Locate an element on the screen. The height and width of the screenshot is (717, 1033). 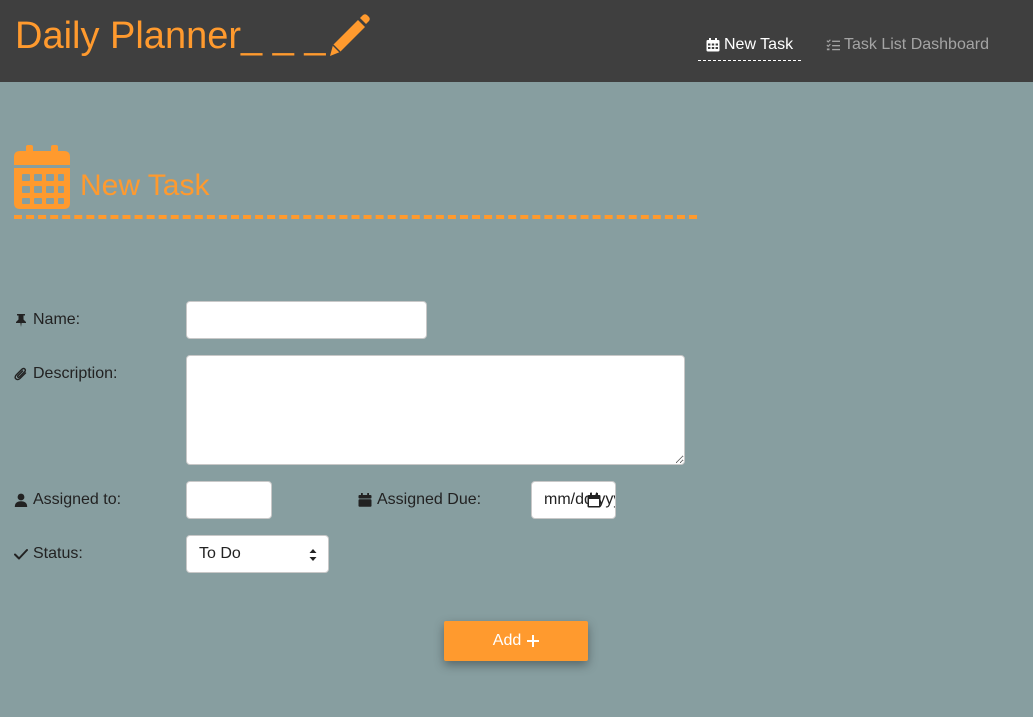
description-textarea is located at coordinates (435, 410).